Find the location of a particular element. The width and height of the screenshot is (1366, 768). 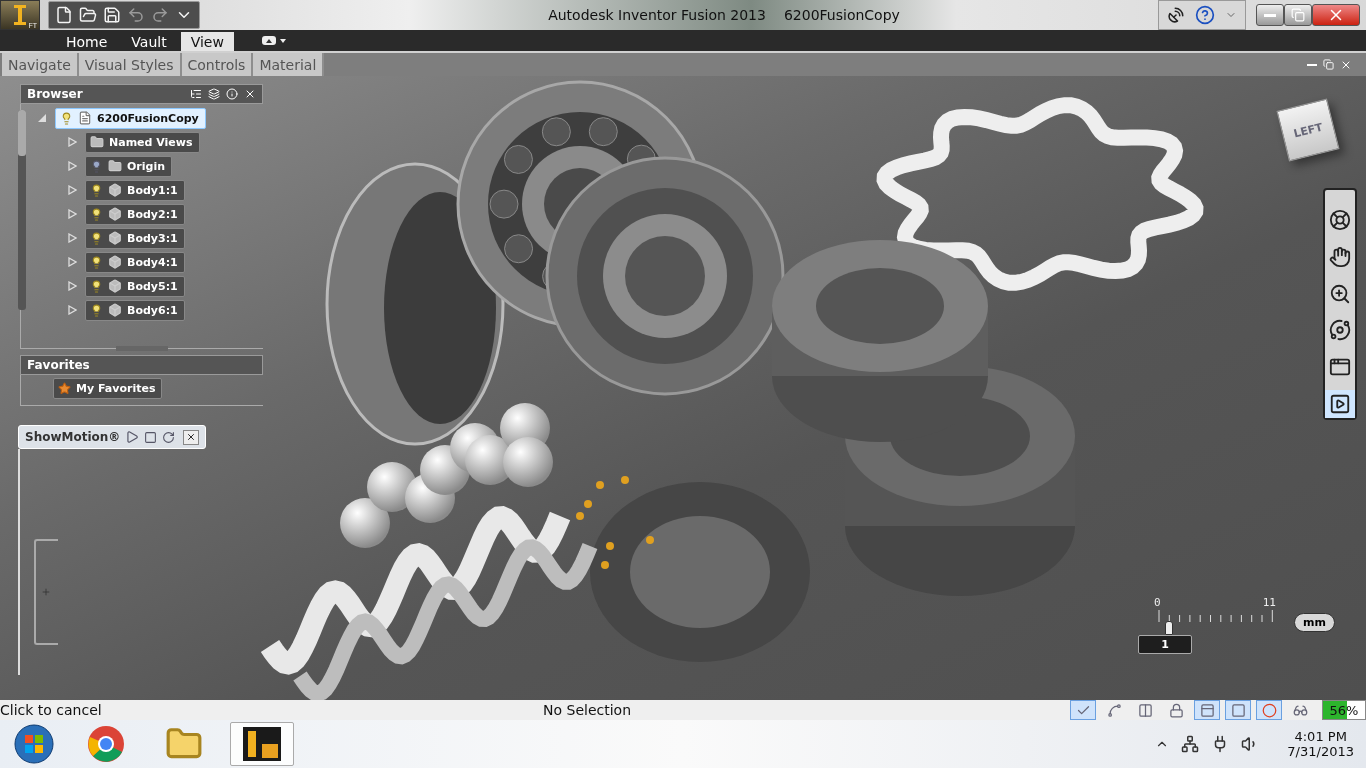

tree-item: Body1:1 is located at coordinates (135, 190).